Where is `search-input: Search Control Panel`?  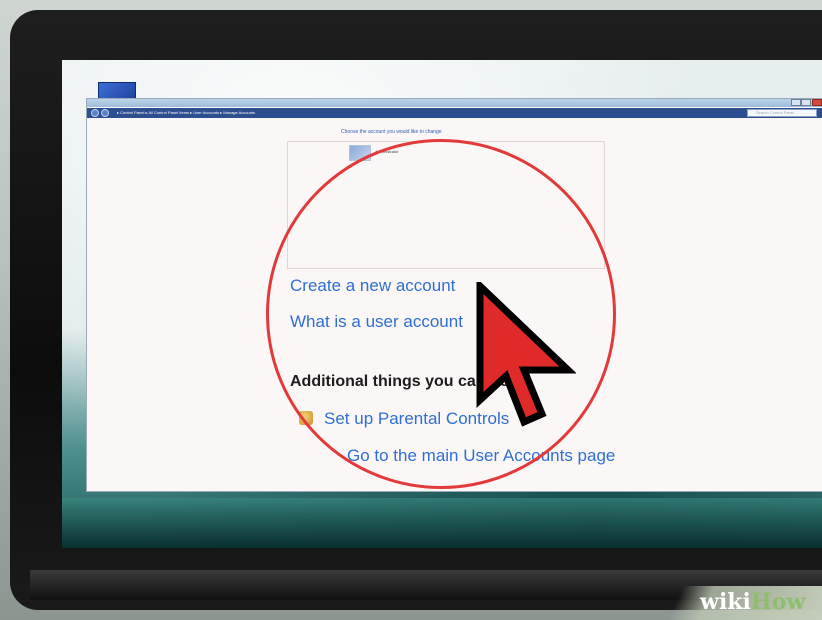
search-input: Search Control Panel is located at coordinates (782, 113).